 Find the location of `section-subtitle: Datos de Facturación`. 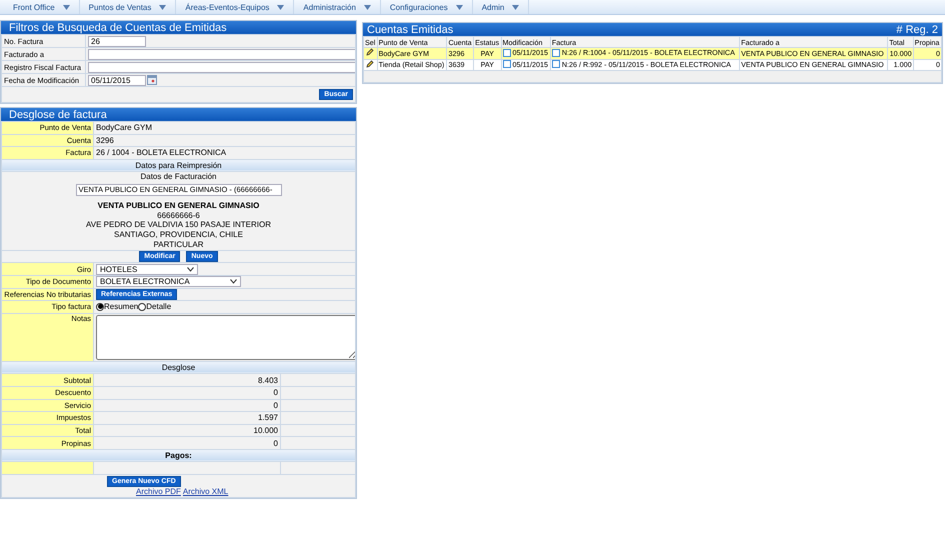

section-subtitle: Datos de Facturación is located at coordinates (178, 177).